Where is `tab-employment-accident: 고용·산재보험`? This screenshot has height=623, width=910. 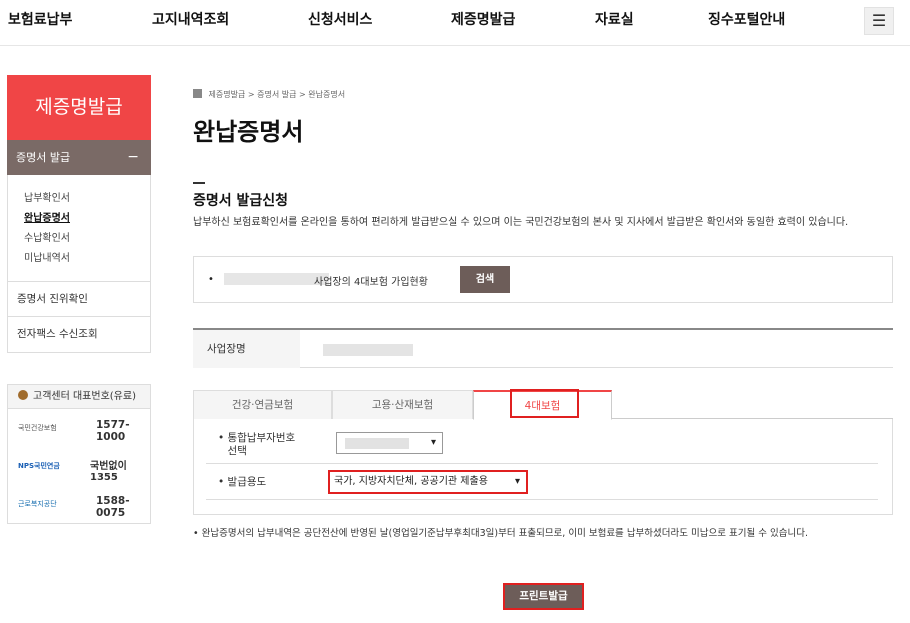
tab-employment-accident: 고용·산재보험 is located at coordinates (402, 404).